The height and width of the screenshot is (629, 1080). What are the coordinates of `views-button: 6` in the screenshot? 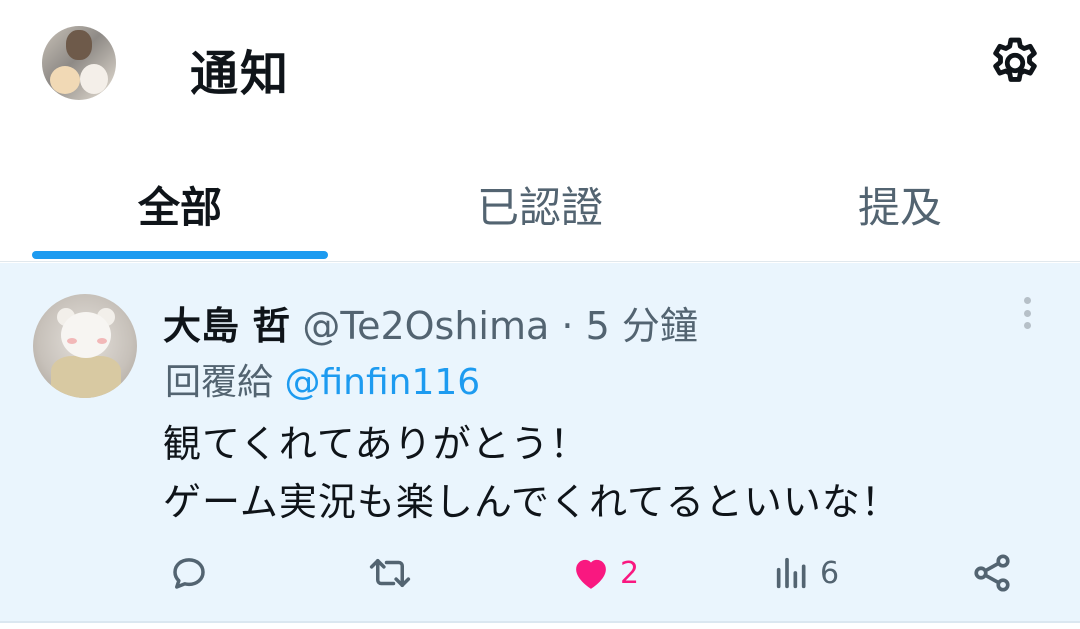 It's located at (805, 573).